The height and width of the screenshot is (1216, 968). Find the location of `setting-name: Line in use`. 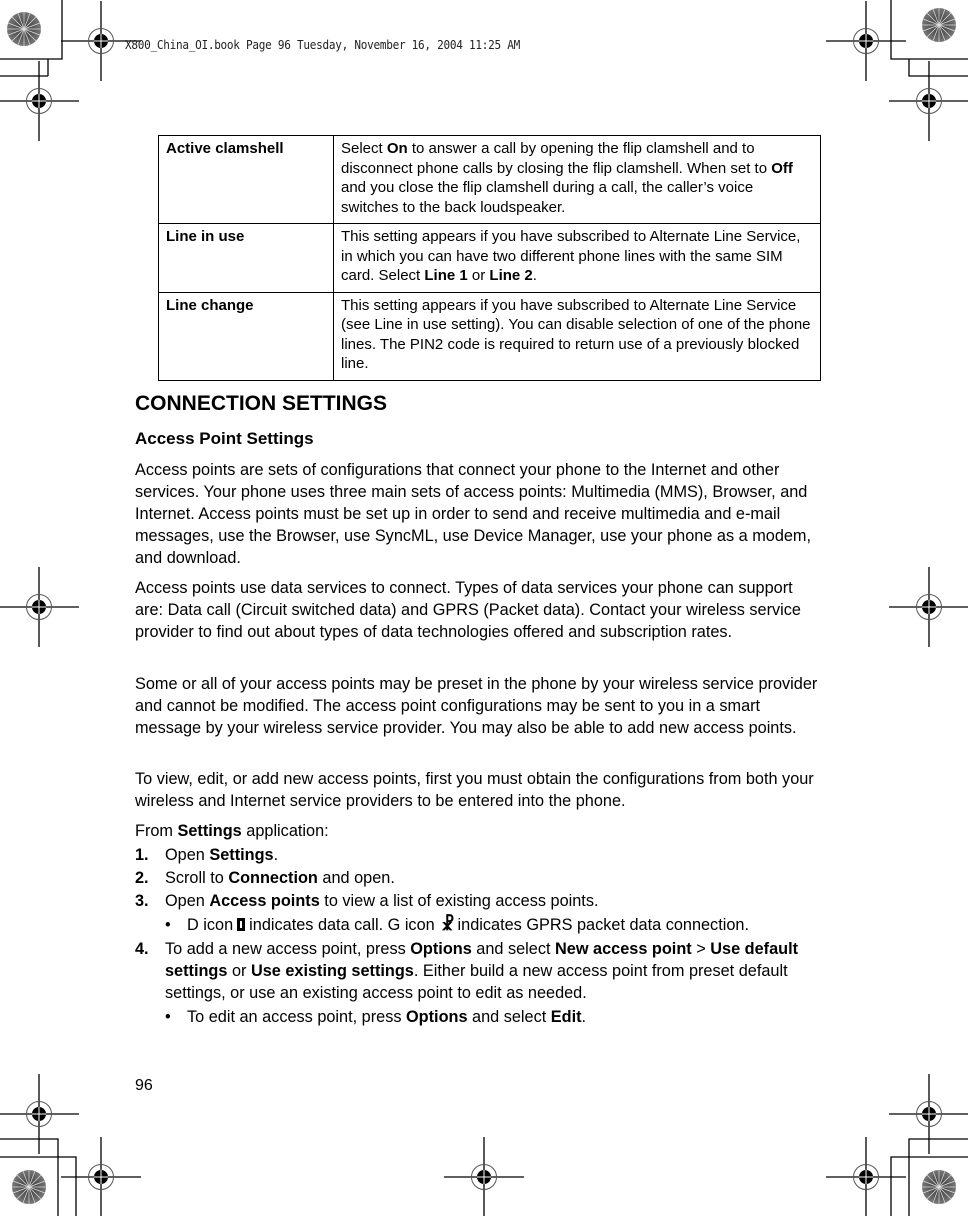

setting-name: Line in use is located at coordinates (246, 258).